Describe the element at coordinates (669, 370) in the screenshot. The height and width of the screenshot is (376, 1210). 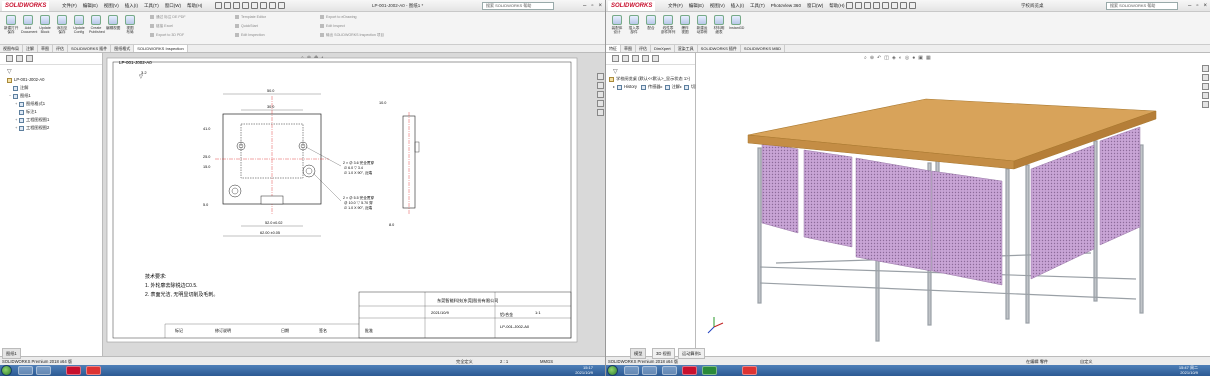
I see `ie-taskbar-icon` at that location.